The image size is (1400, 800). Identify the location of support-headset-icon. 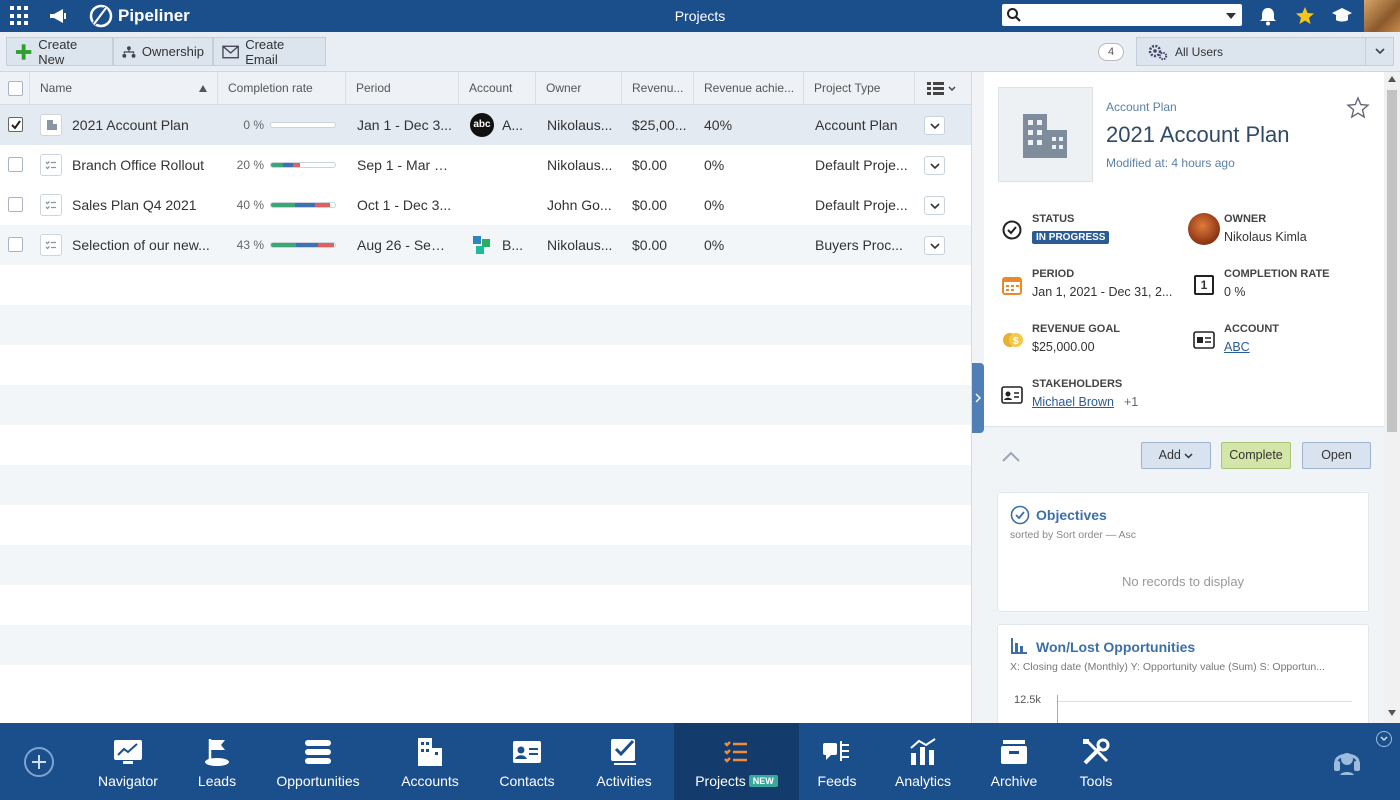
(1347, 761).